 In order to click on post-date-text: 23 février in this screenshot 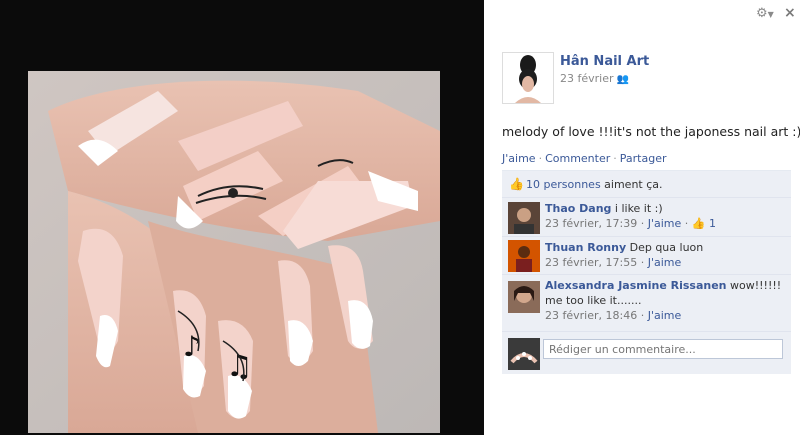, I will do `click(587, 78)`.